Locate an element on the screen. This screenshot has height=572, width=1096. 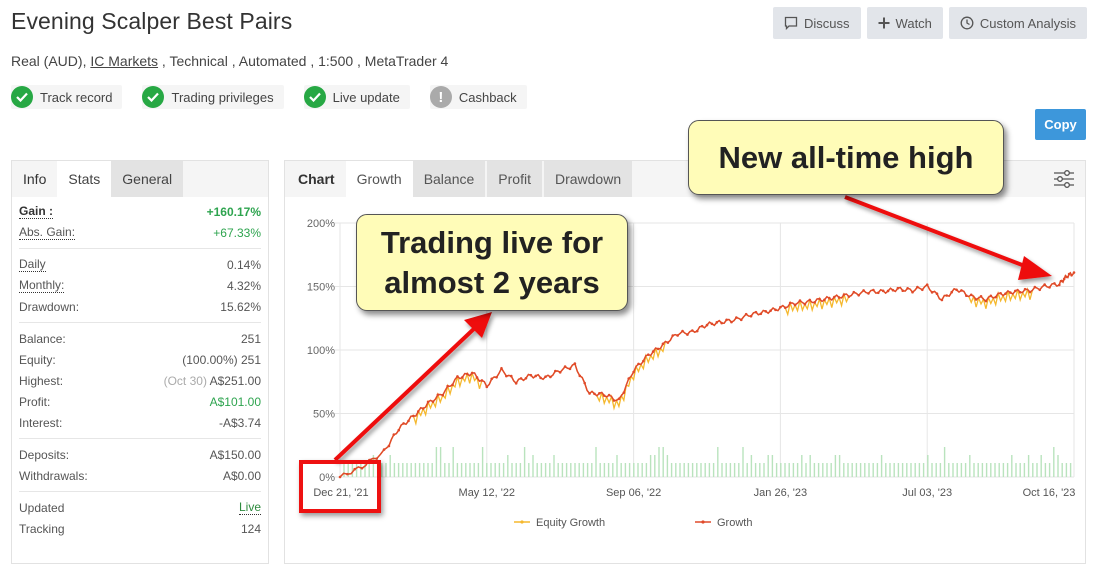
tab-profit: Profit is located at coordinates (514, 179).